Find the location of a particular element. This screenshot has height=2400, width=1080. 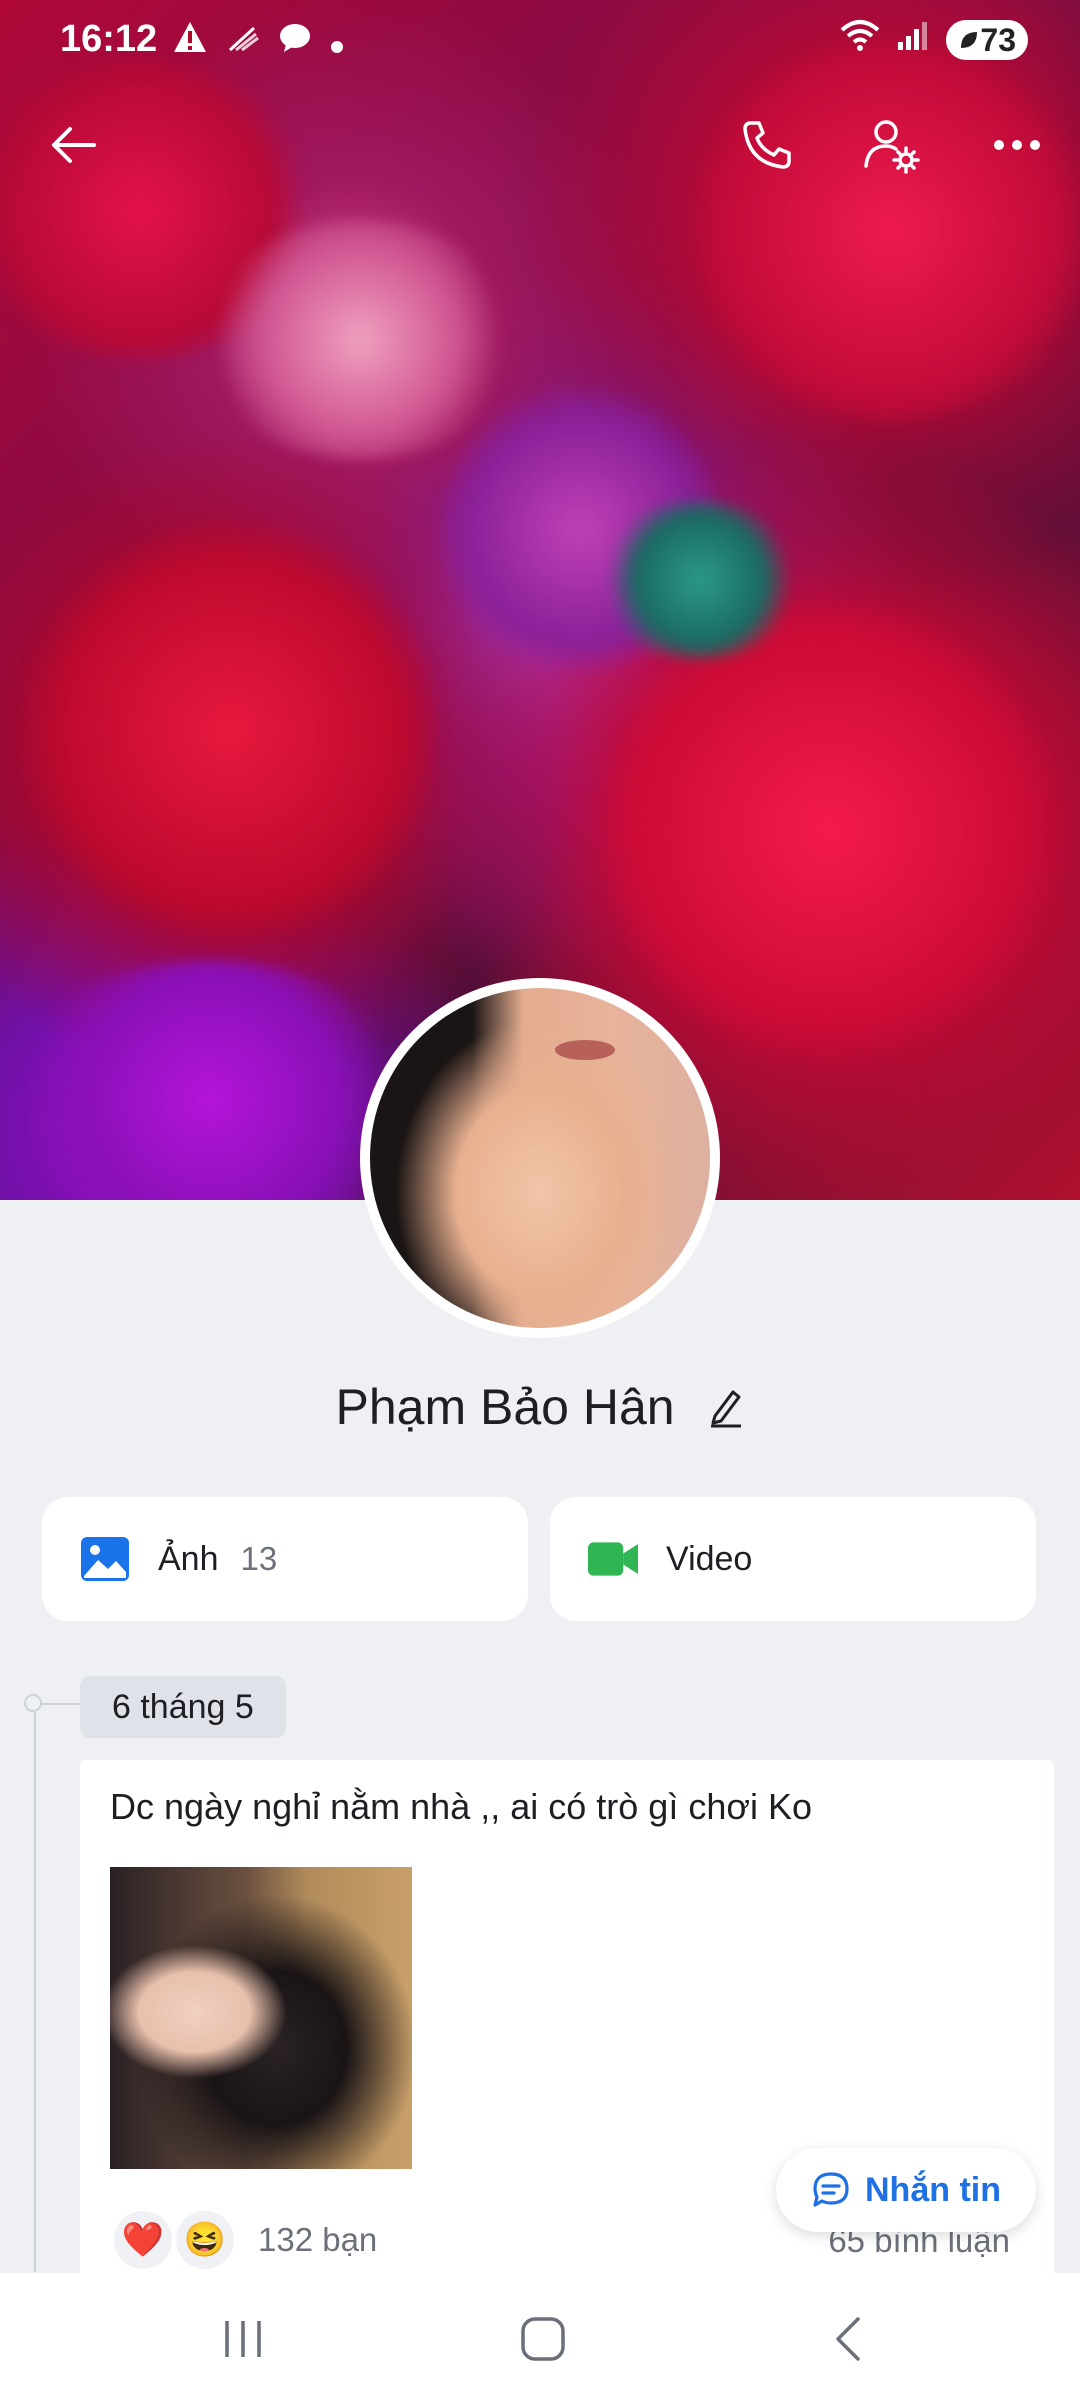

profile-name: Phạm Bảo Hân is located at coordinates (505, 1407).